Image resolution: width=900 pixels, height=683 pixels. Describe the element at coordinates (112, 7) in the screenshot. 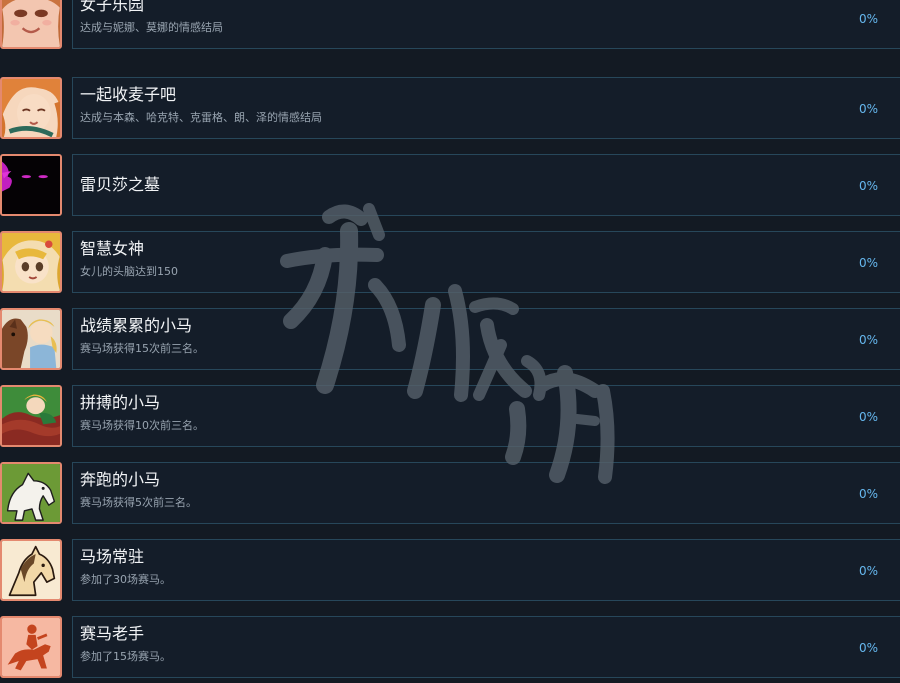

I see `achievement-title: 女子乐园` at that location.